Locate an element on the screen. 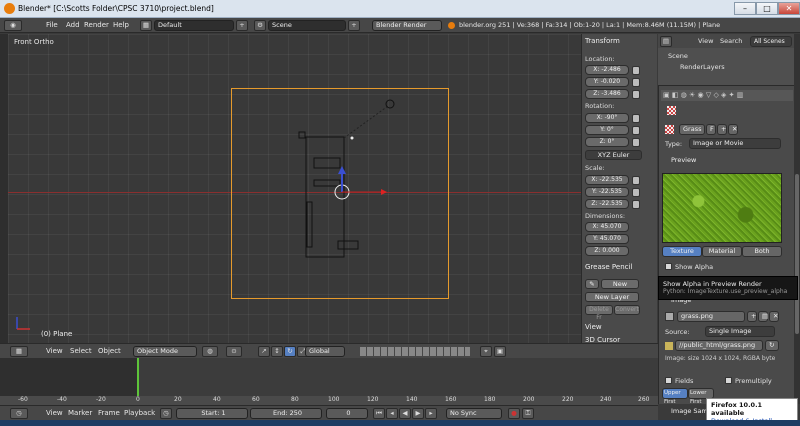 Image resolution: width=800 pixels, height=426 pixels. menu-render: Render is located at coordinates (96, 25).